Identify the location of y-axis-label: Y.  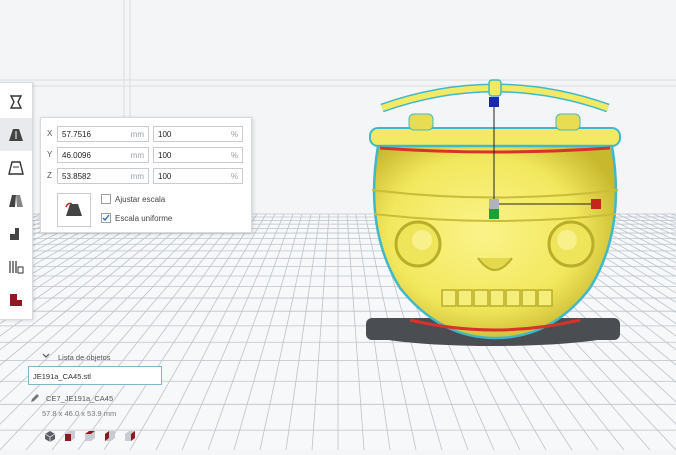
(50, 154).